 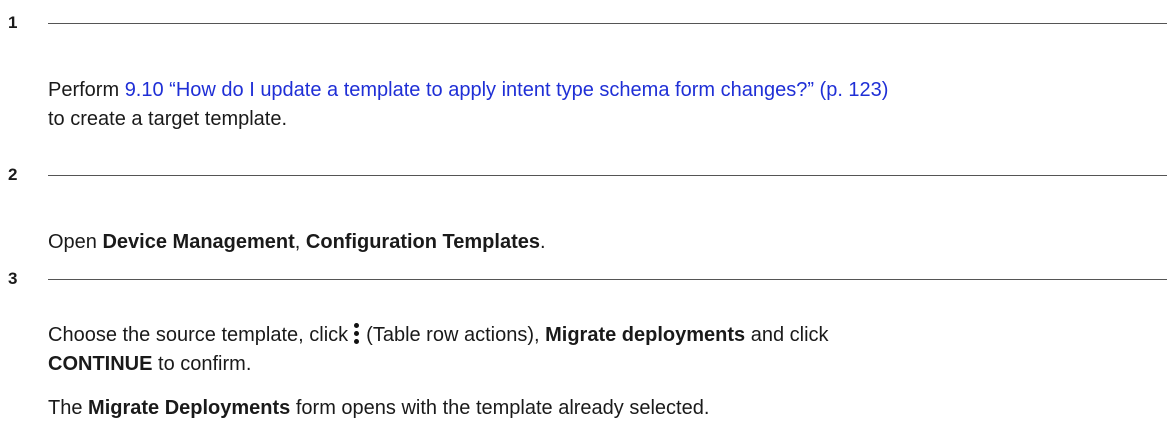 I want to click on menu-path-configuration-templates: Configuration Templates, so click(x=422, y=242).